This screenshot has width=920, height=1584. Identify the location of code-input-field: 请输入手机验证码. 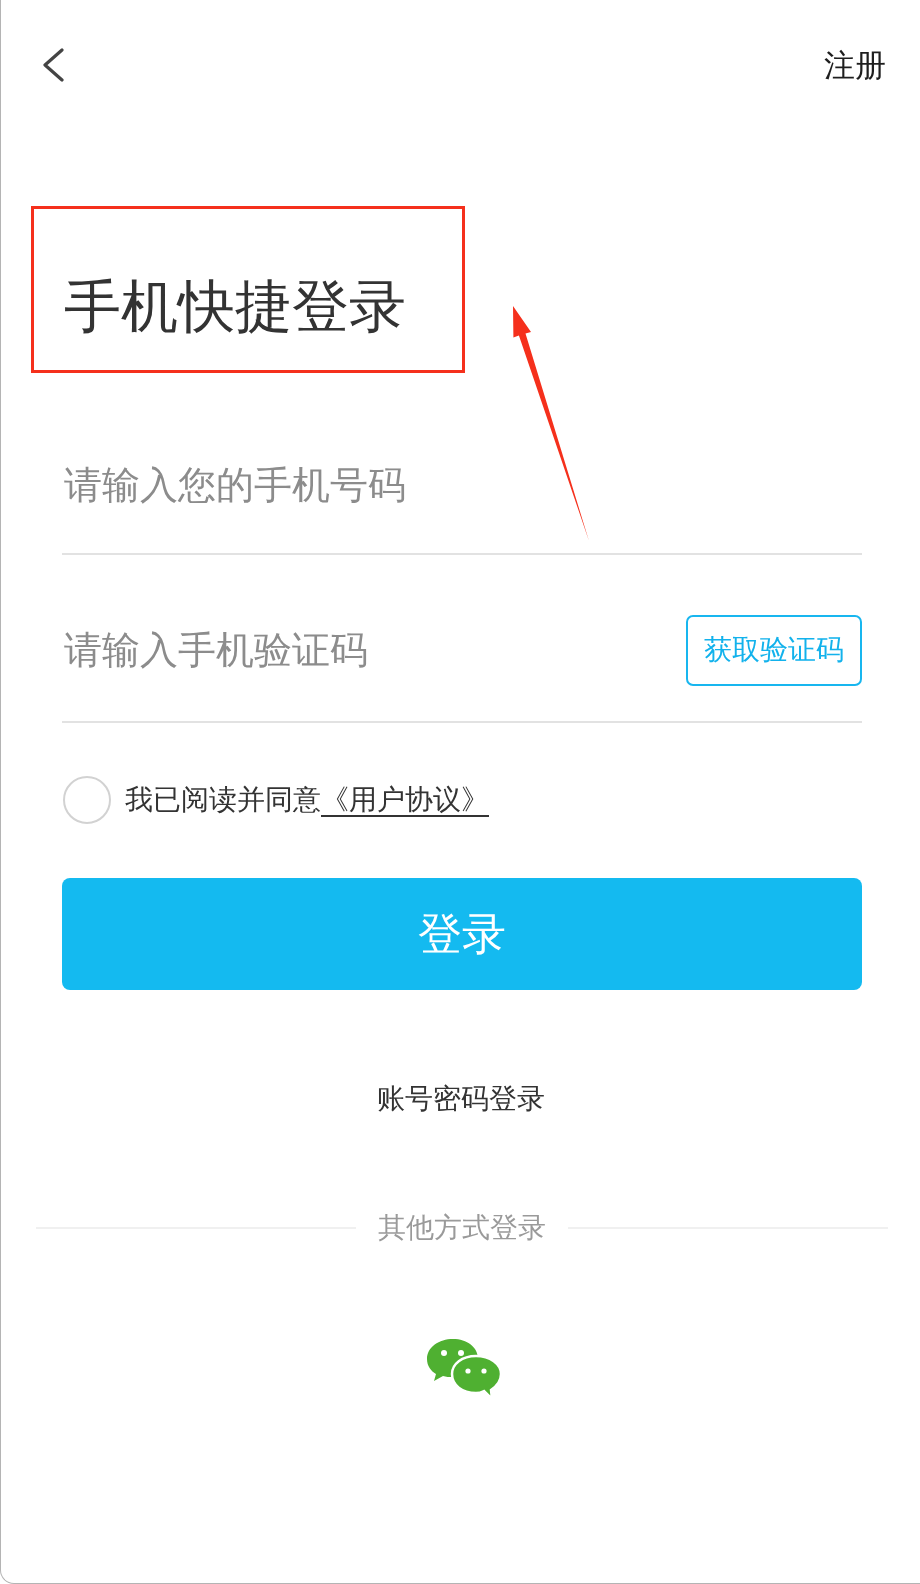
(374, 650).